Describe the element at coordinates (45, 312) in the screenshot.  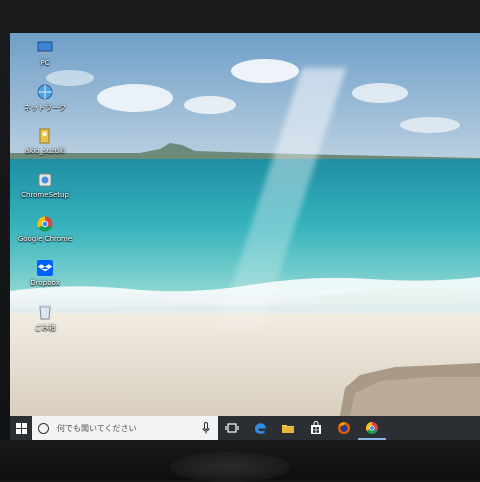
I see `recycle-bin-icon` at that location.